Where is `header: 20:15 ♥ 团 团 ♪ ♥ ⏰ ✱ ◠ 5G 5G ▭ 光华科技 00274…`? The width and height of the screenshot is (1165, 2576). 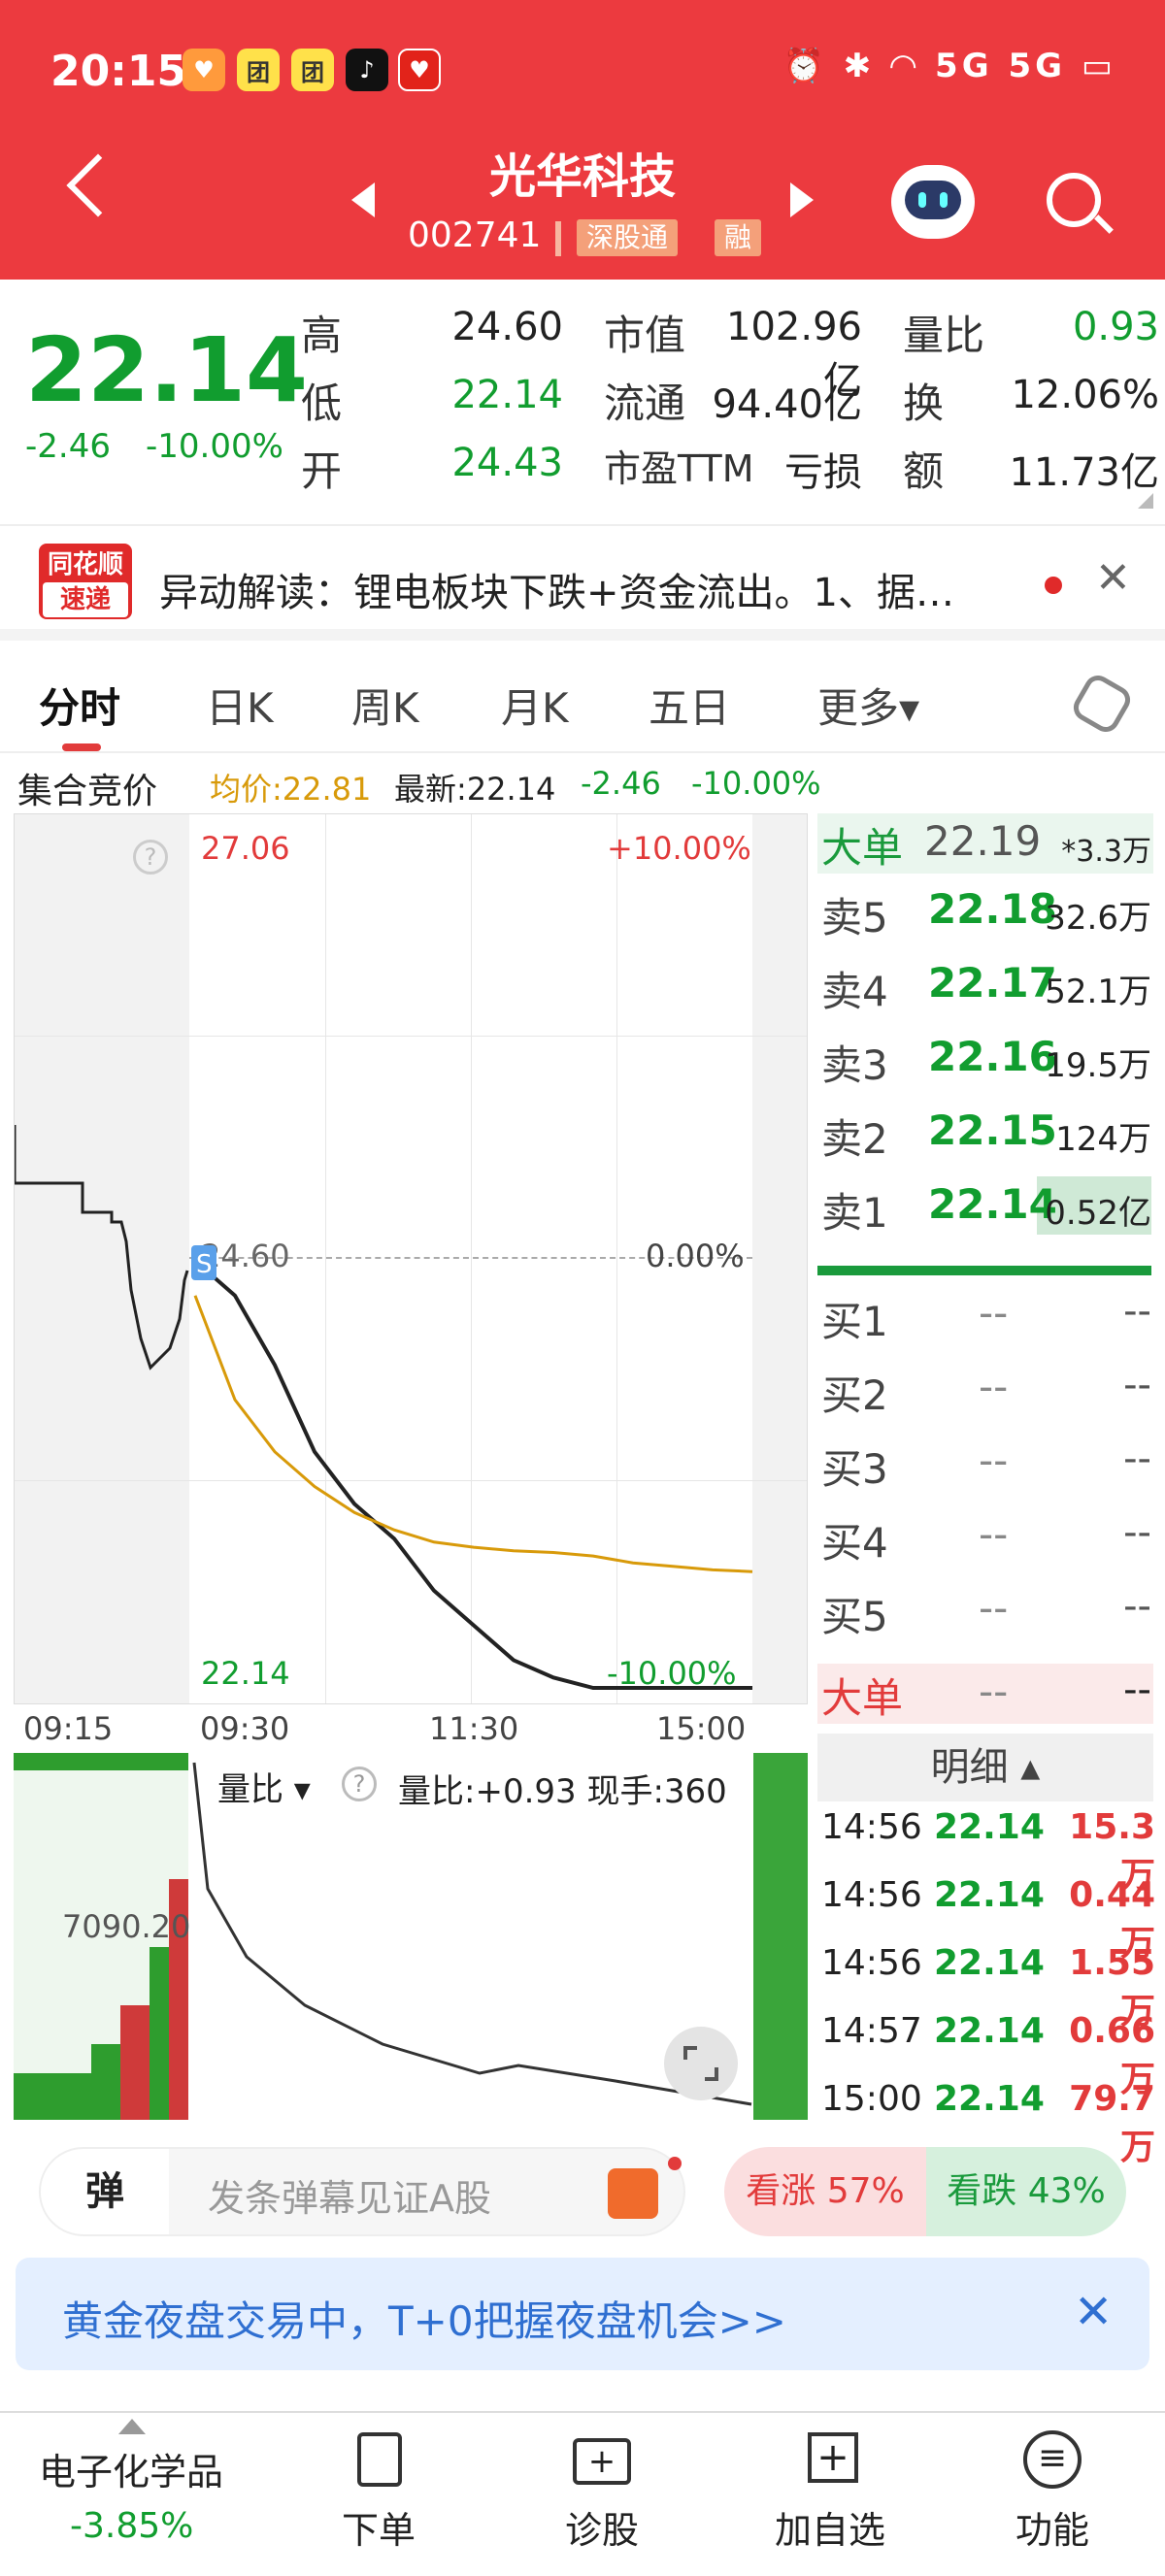 header: 20:15 ♥ 团 团 ♪ ♥ ⏰ ✱ ◠ 5G 5G ▭ 光华科技 00274… is located at coordinates (582, 140).